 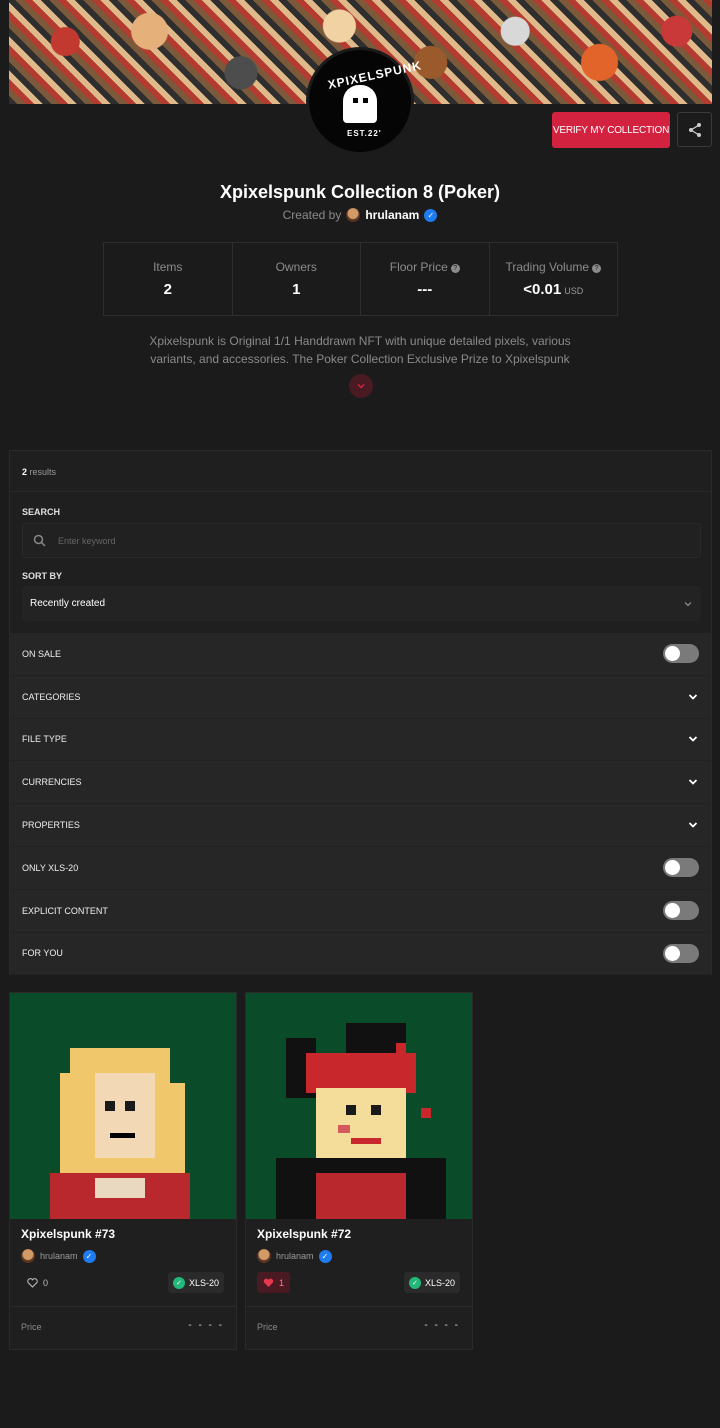 I want to click on sort-select: Recently created, so click(x=361, y=603).